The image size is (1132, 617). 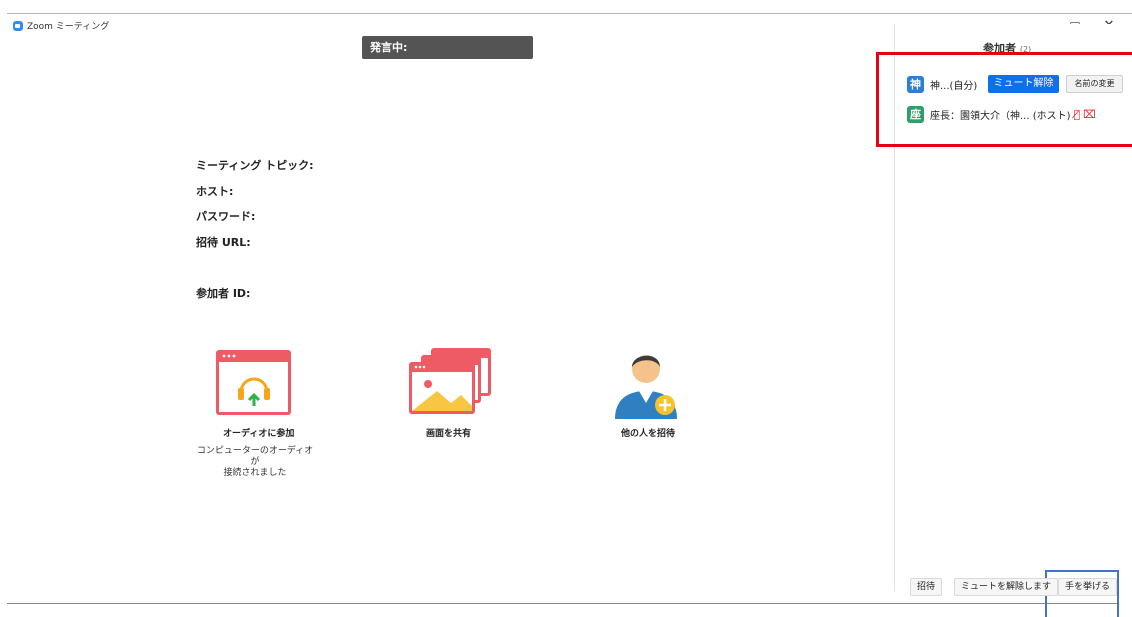 I want to click on invite-others-label: 他の人を招待, so click(x=648, y=434).